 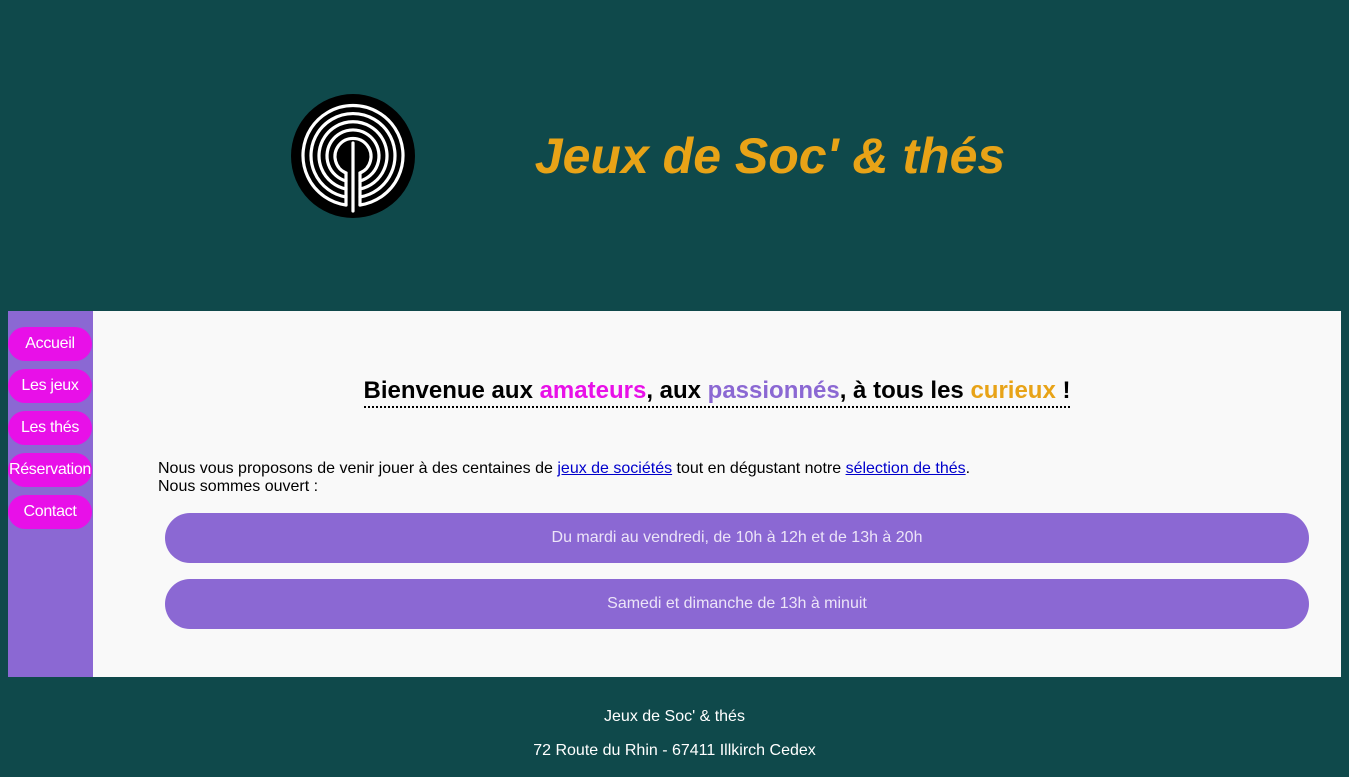 I want to click on link-selection-de-thes: sélection de thés, so click(x=906, y=468).